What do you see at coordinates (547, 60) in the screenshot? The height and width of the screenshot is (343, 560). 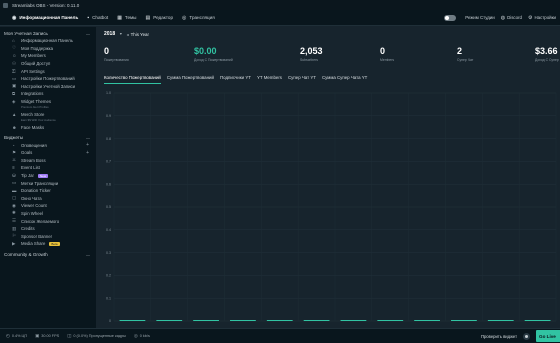 I see `stat-label: Доход С Супер` at bounding box center [547, 60].